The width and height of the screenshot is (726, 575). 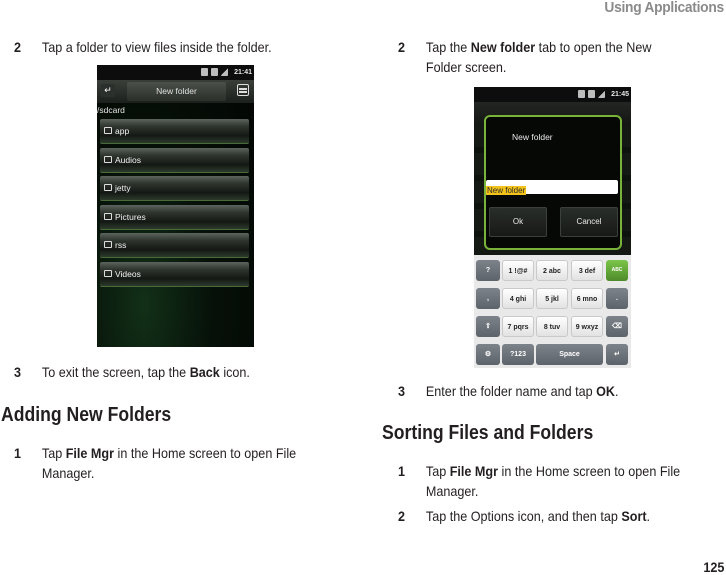 What do you see at coordinates (243, 72) in the screenshot?
I see `status-time: 21:41` at bounding box center [243, 72].